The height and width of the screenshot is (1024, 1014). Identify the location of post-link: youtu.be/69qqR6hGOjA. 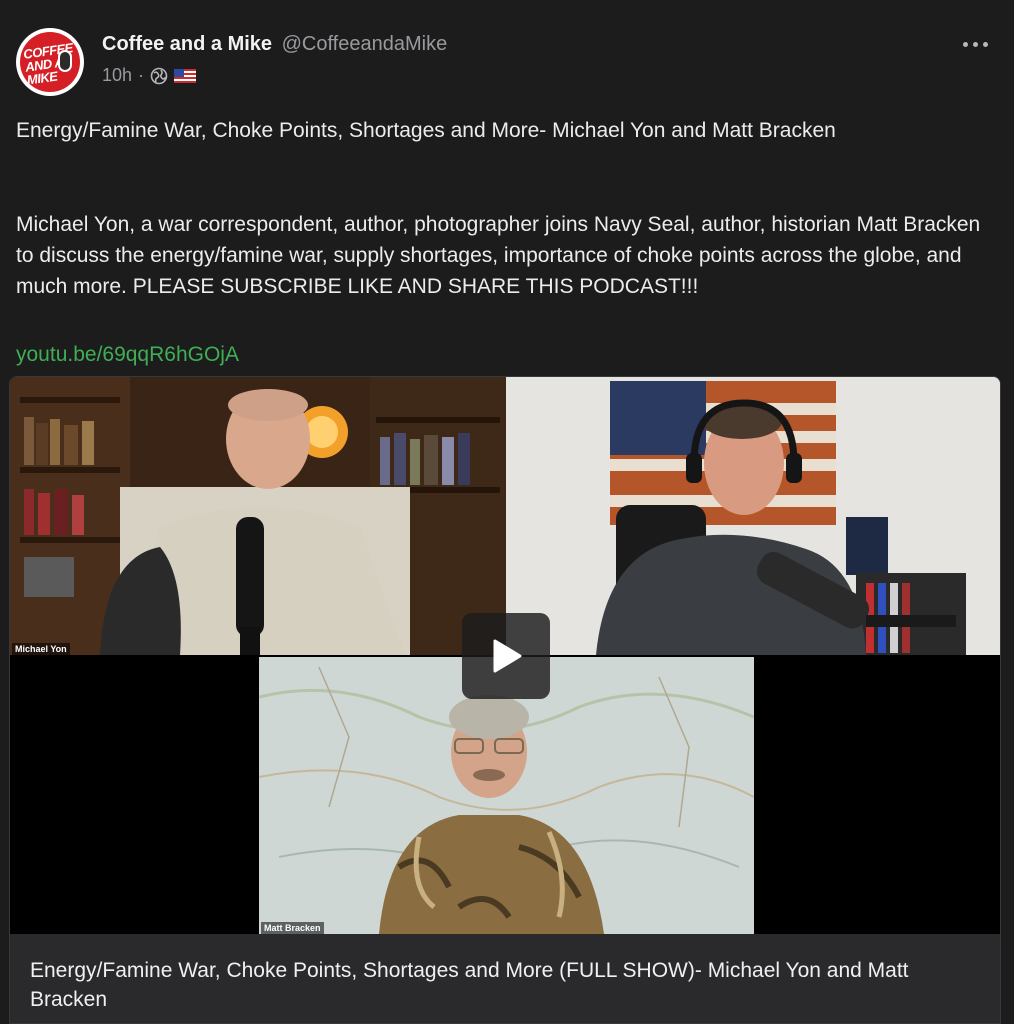
(127, 354).